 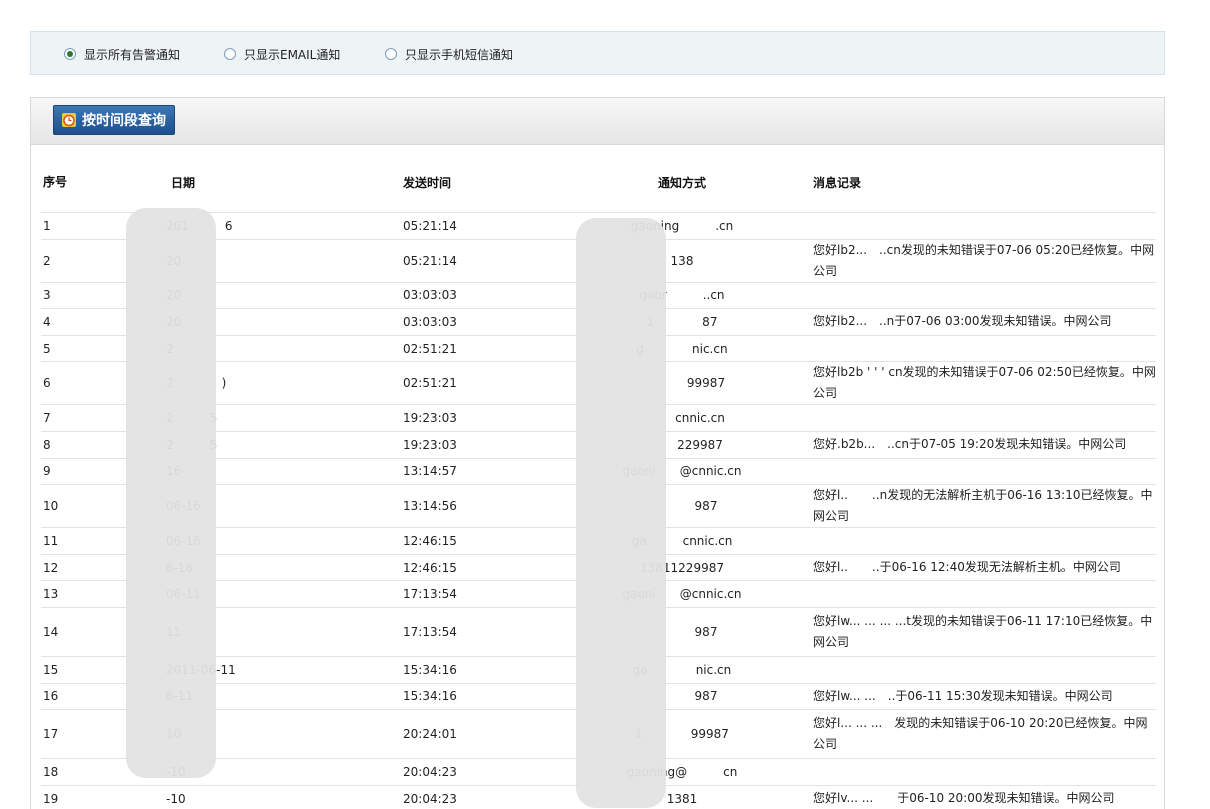 I want to click on clock-icon, so click(x=69, y=120).